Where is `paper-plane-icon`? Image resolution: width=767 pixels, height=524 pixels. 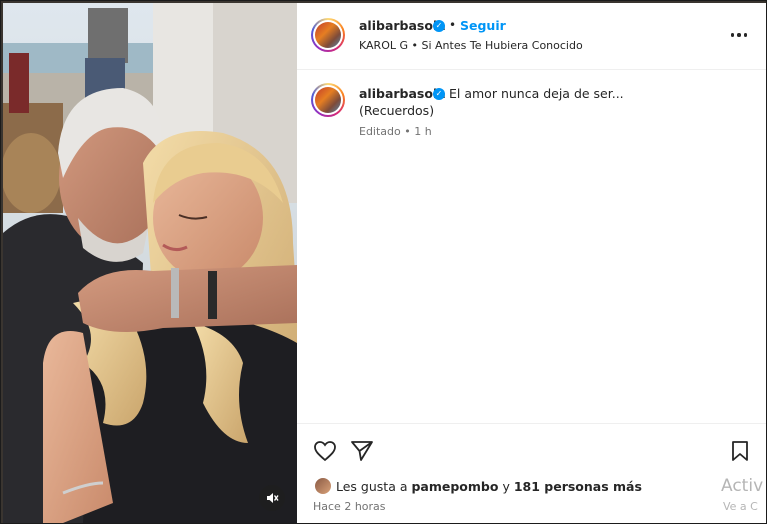 paper-plane-icon is located at coordinates (362, 451).